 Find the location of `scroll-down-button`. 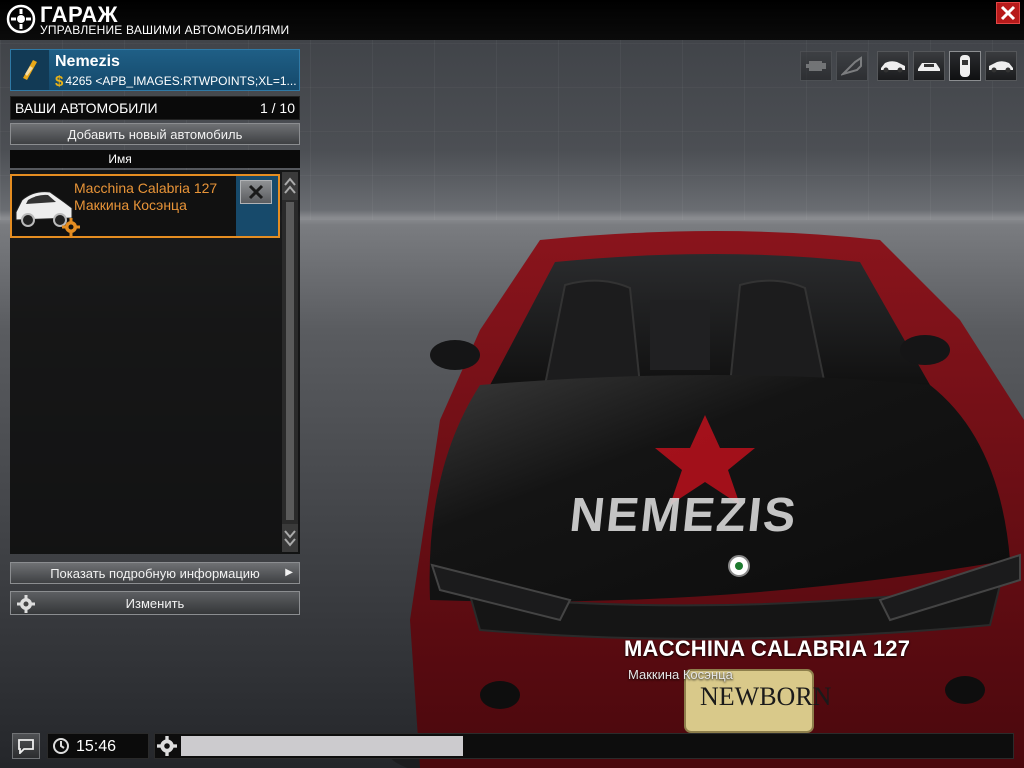

scroll-down-button is located at coordinates (290, 538).